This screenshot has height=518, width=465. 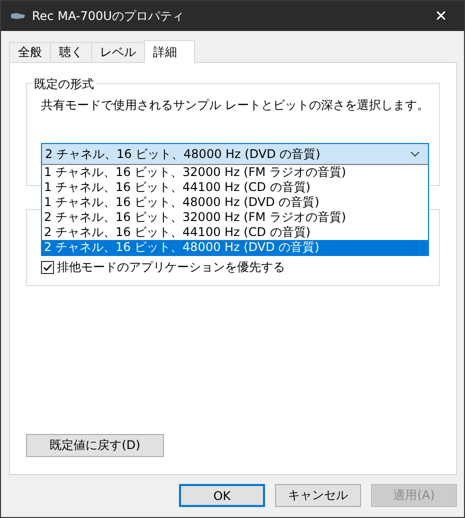 I want to click on dropdown-option: 1 チャネル、16 ビット、32000 Hz (FM ラジオの音質), so click(x=235, y=172).